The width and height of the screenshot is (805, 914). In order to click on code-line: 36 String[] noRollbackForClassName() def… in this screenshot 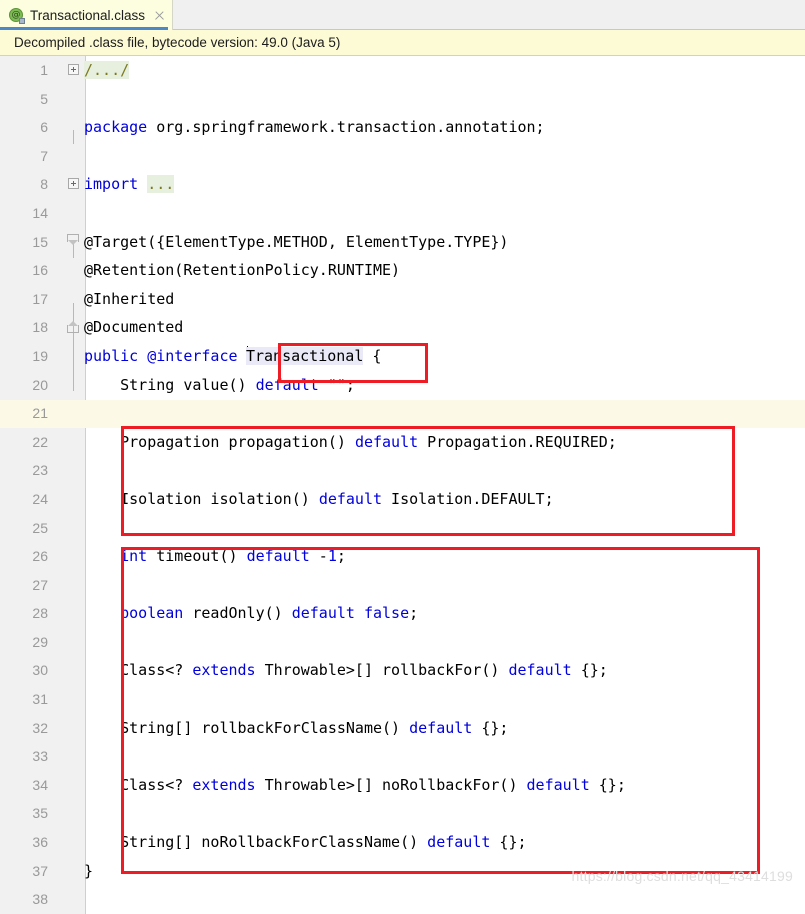, I will do `click(402, 842)`.